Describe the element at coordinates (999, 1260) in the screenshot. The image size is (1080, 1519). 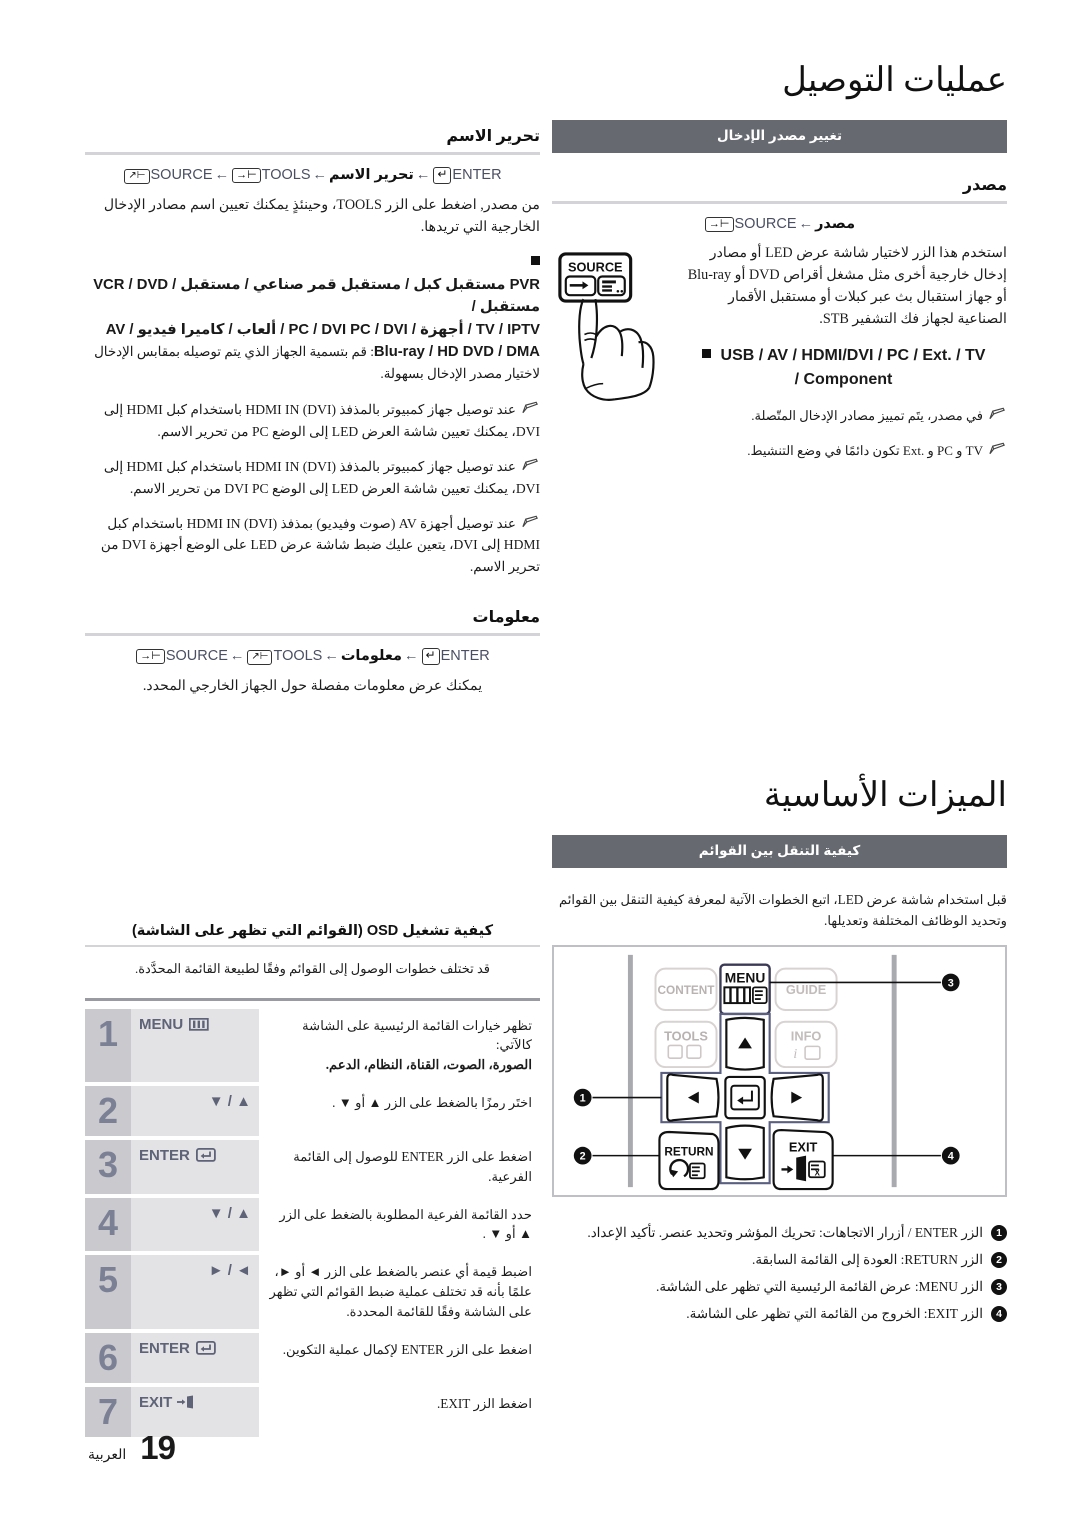
I see `legend-bullet-2: 2` at that location.